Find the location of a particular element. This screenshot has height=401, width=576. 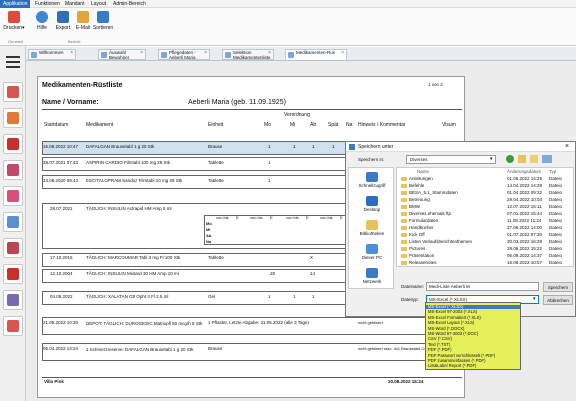

menu-mandant: Mandant is located at coordinates (74, 4).